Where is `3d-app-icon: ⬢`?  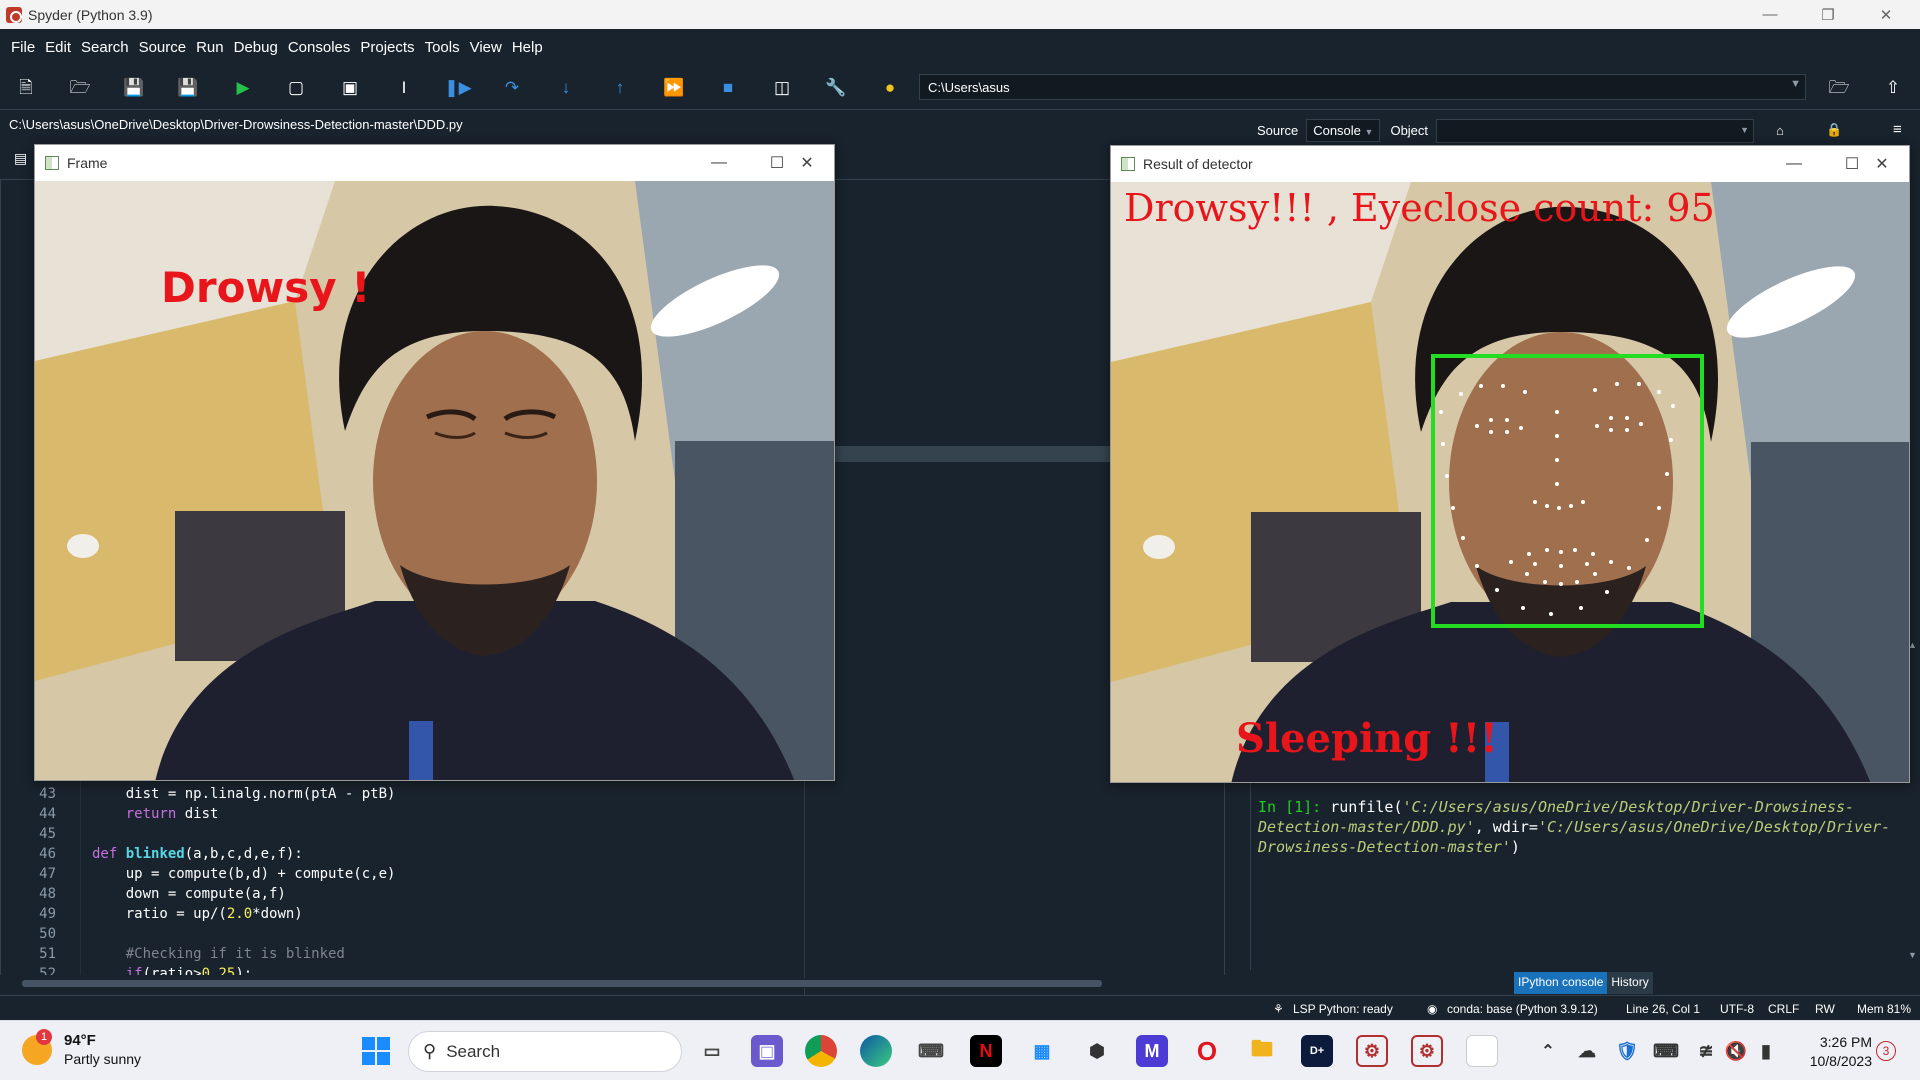
3d-app-icon: ⬢ is located at coordinates (1097, 1051).